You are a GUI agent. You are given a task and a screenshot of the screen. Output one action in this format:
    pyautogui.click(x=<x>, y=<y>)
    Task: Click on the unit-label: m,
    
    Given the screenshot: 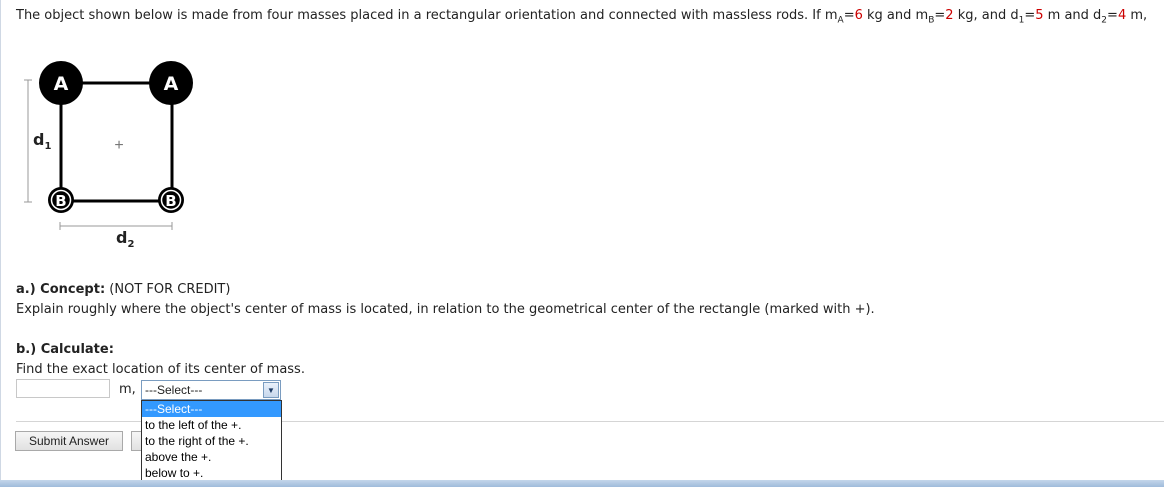 What is the action you would take?
    pyautogui.click(x=127, y=389)
    